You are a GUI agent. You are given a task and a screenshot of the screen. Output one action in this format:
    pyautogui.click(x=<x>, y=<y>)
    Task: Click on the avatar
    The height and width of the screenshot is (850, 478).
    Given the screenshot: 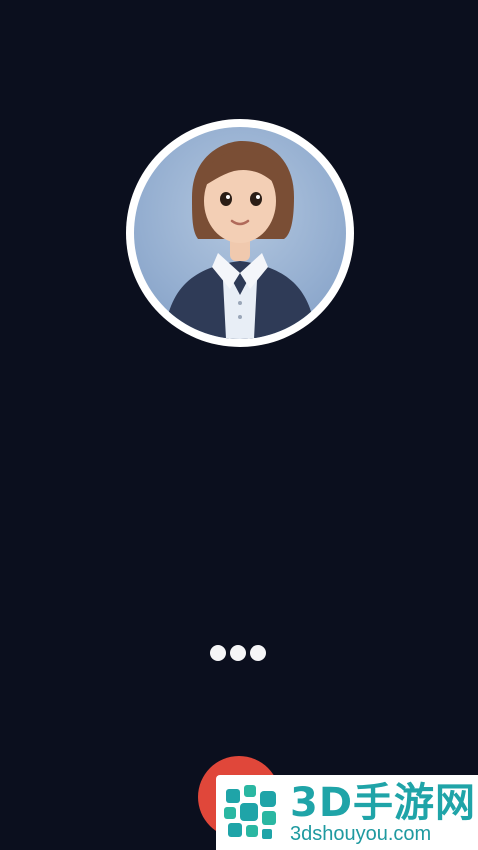 What is the action you would take?
    pyautogui.click(x=240, y=233)
    